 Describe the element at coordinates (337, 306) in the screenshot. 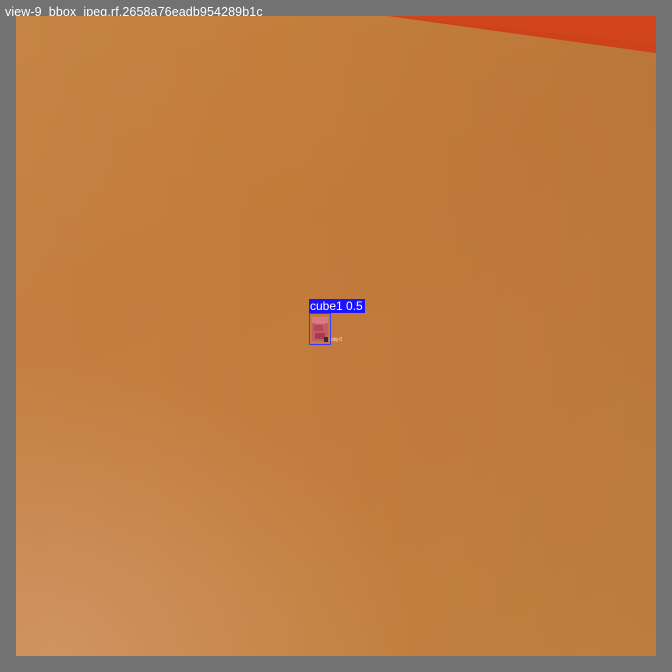

I see `bbox-label: cube1 0.5` at that location.